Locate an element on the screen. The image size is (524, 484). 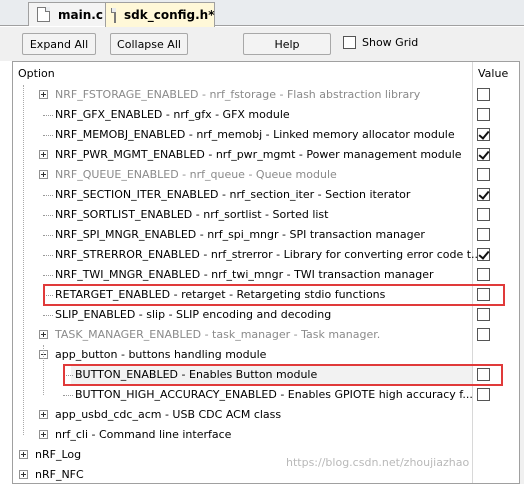
option-column-header: Option is located at coordinates (36, 73).